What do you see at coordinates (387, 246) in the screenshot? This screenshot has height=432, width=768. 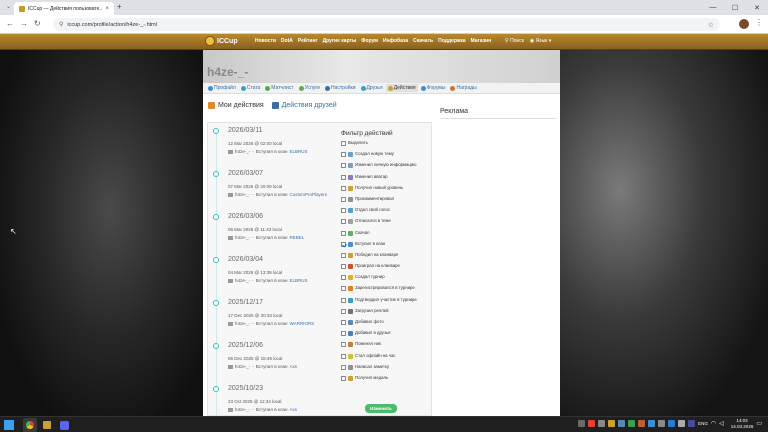 I see `filter-item: Вступил в клан` at bounding box center [387, 246].